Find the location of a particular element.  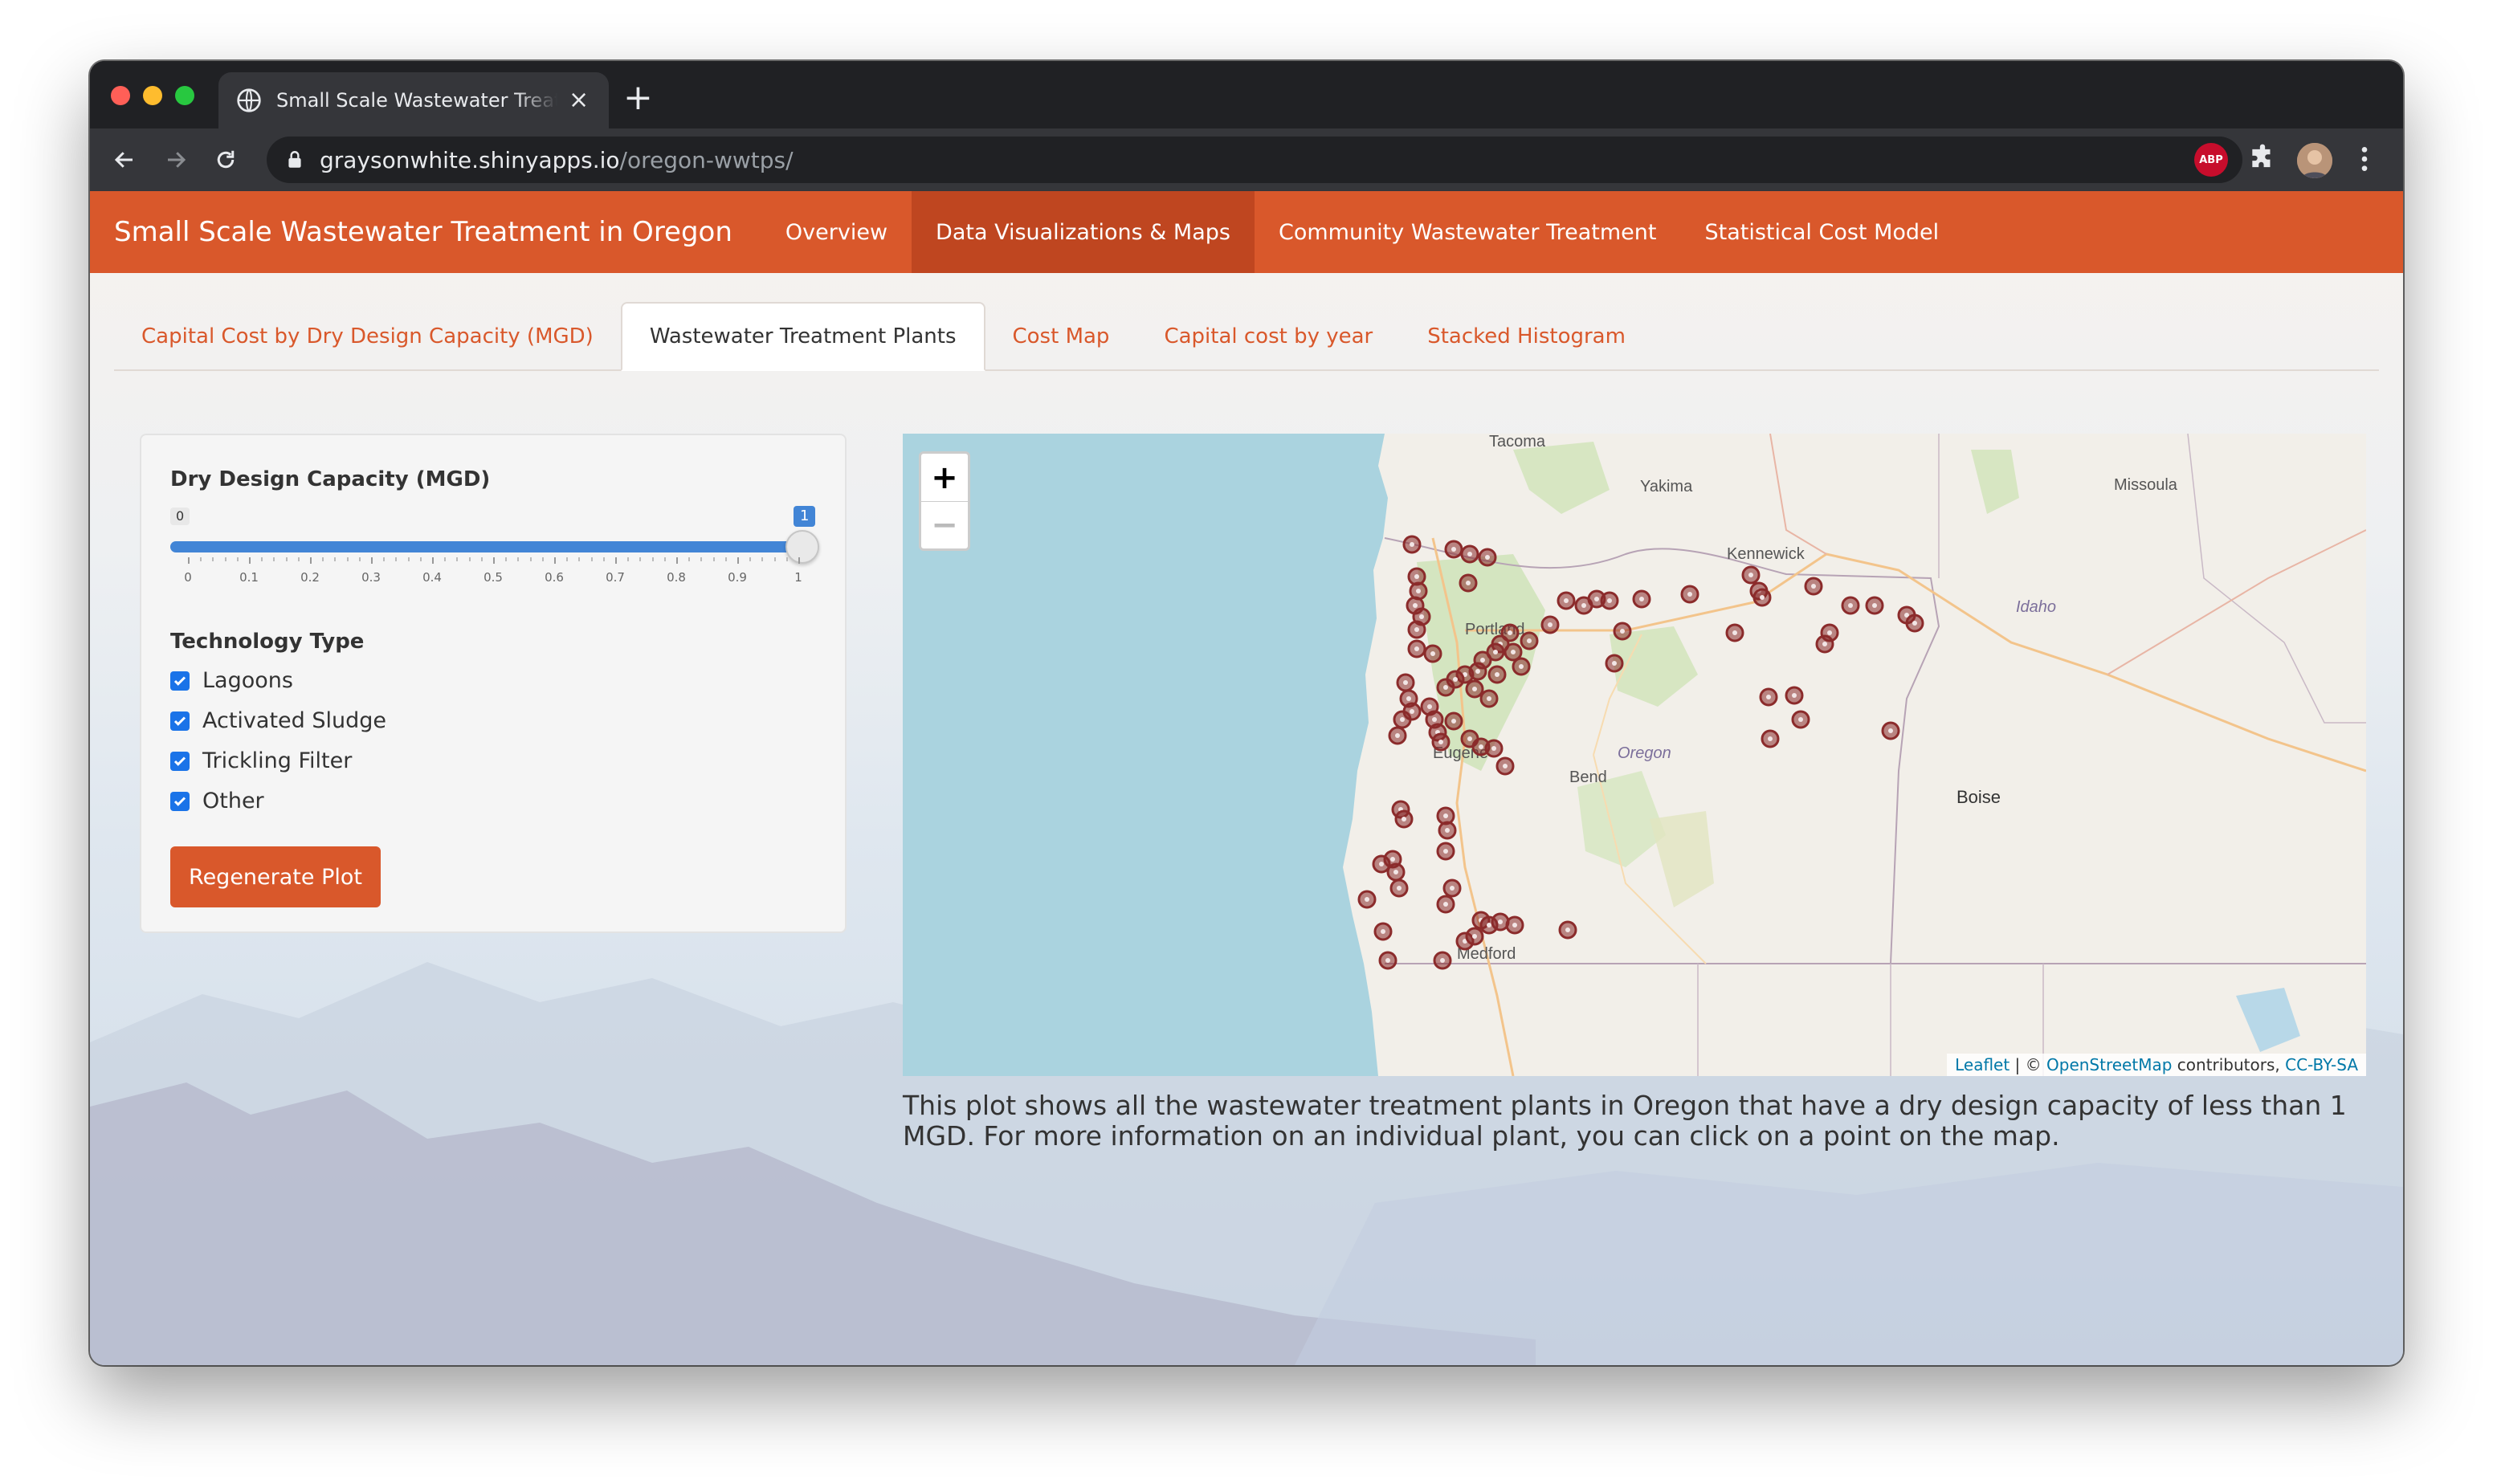

checkbox-trickling-filter: Trickling Filter is located at coordinates (261, 760).